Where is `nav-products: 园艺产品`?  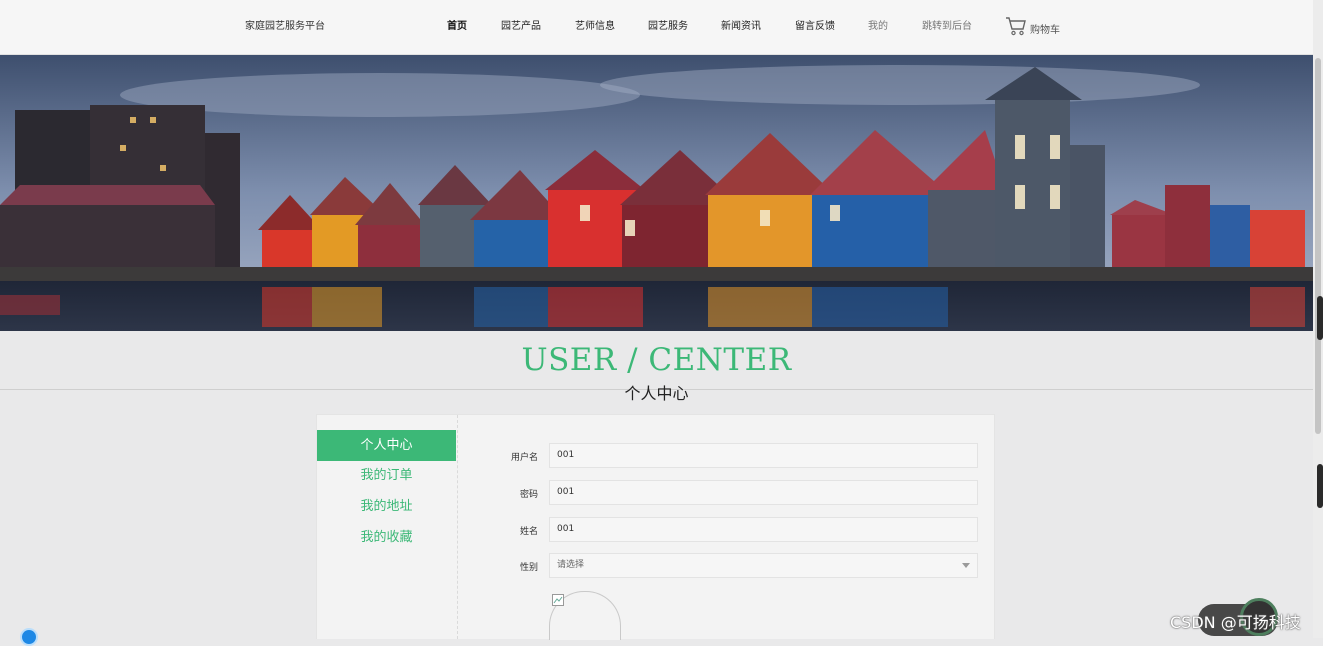
nav-products: 园艺产品 is located at coordinates (521, 24).